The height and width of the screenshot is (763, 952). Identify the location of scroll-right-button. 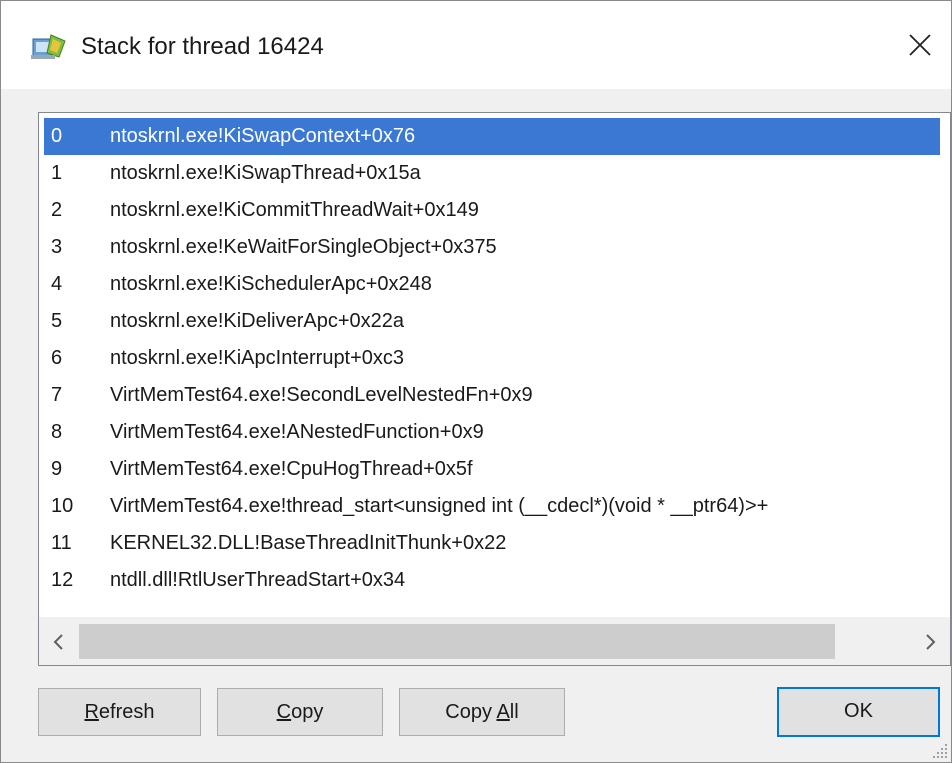
(931, 641).